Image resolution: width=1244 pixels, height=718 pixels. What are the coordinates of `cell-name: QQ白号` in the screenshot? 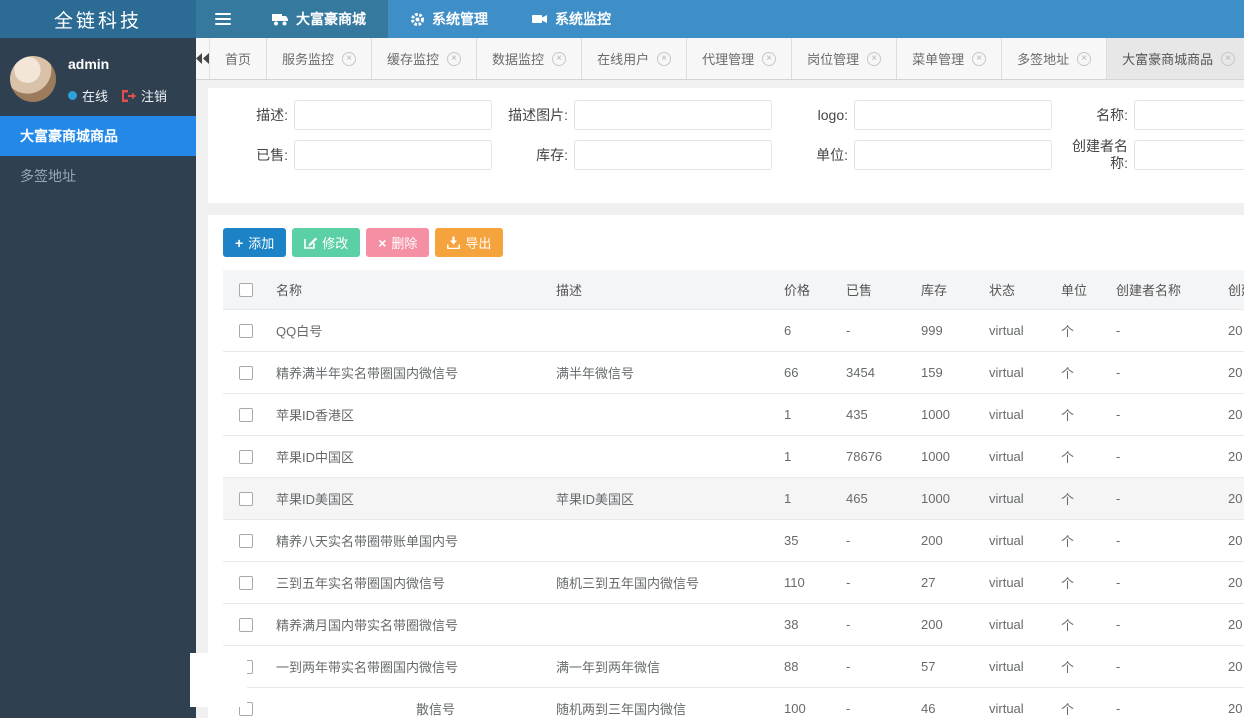 It's located at (408, 330).